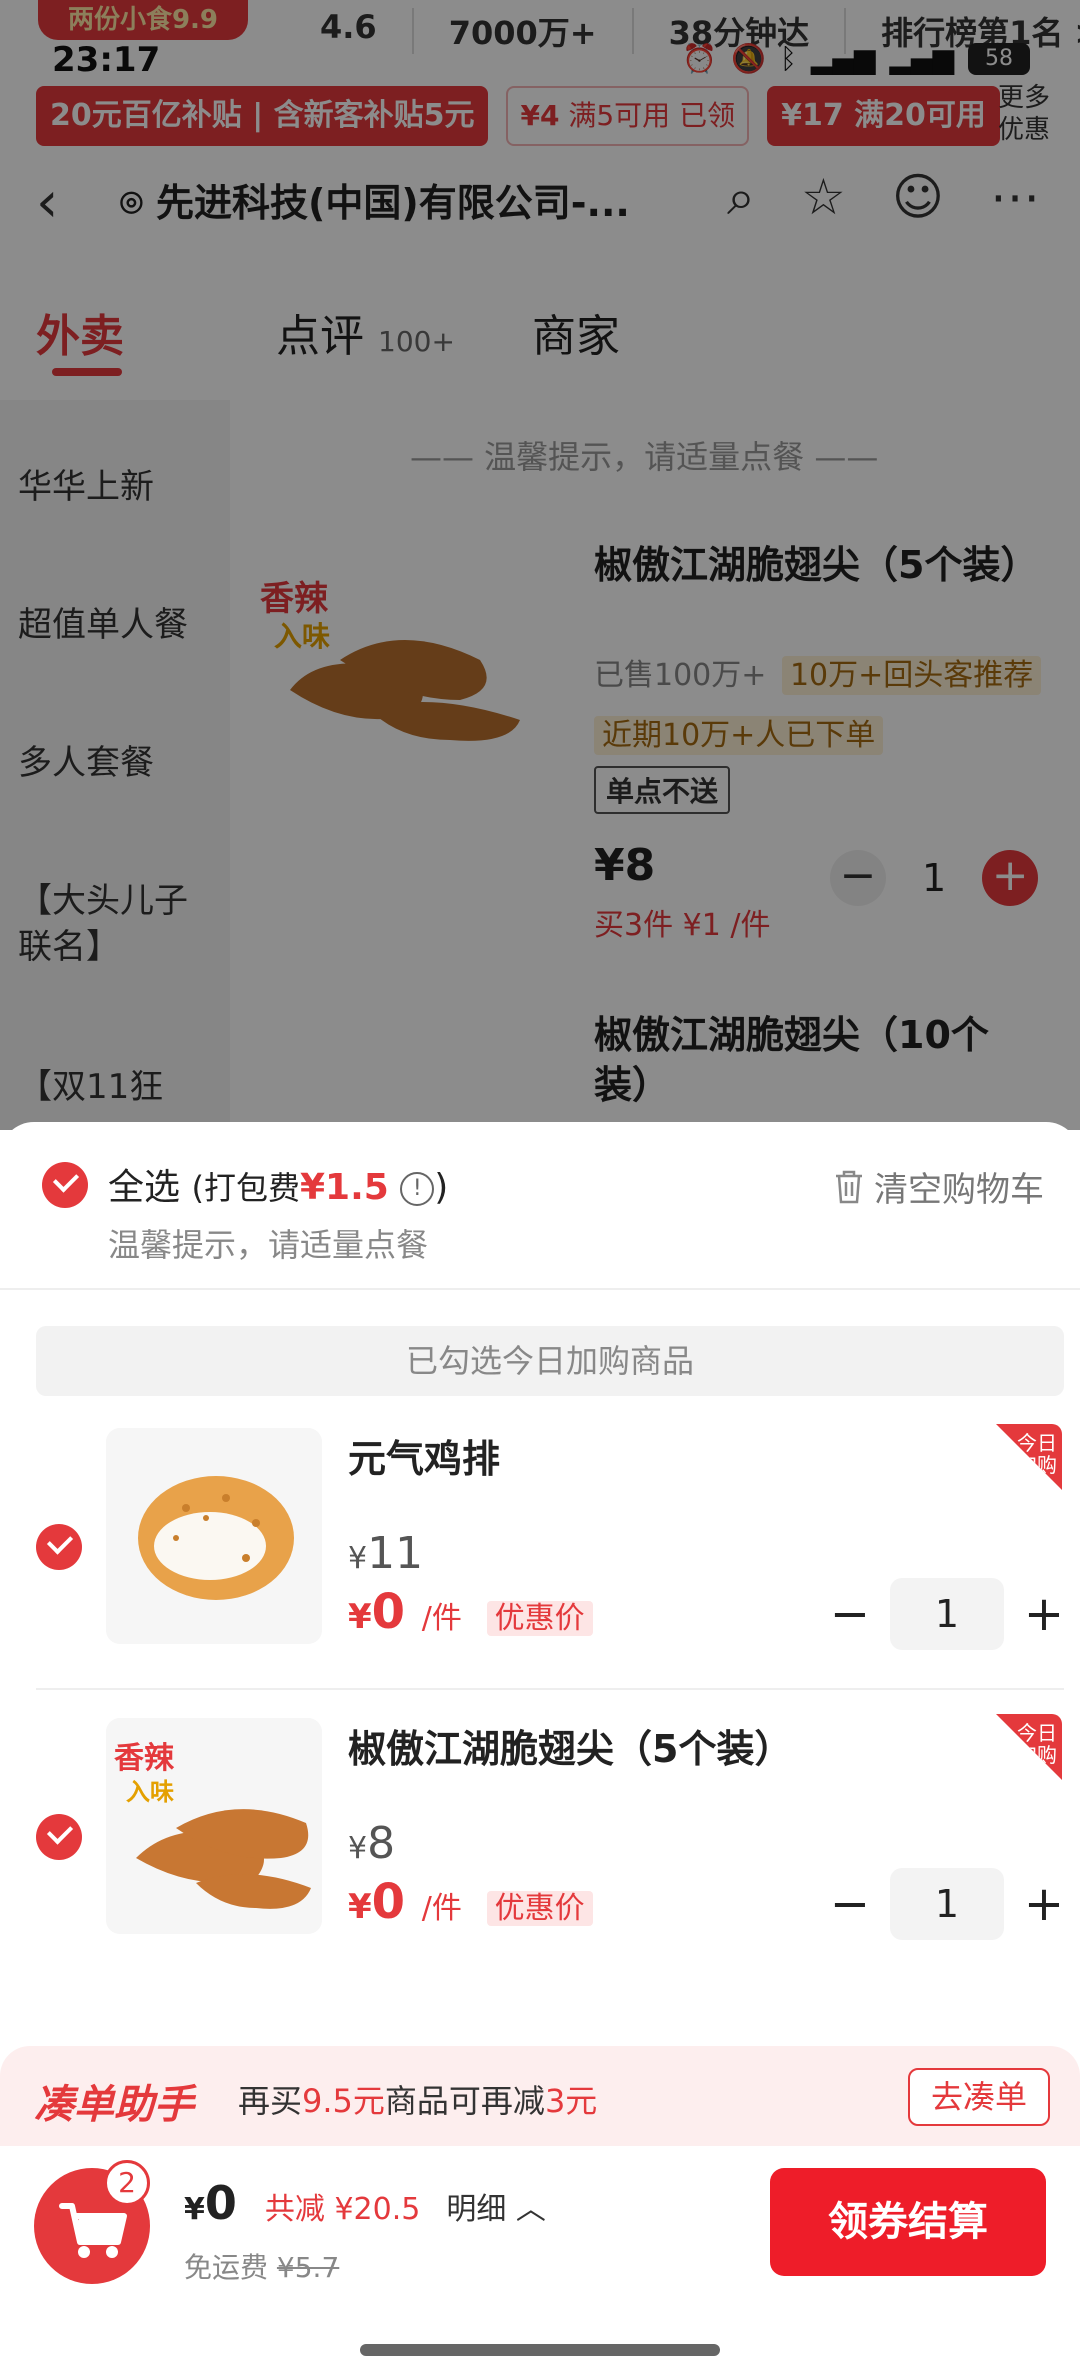 The image size is (1080, 2376). I want to click on item-name: 椒傲江湖脆翅尖（5个装）, so click(570, 1749).